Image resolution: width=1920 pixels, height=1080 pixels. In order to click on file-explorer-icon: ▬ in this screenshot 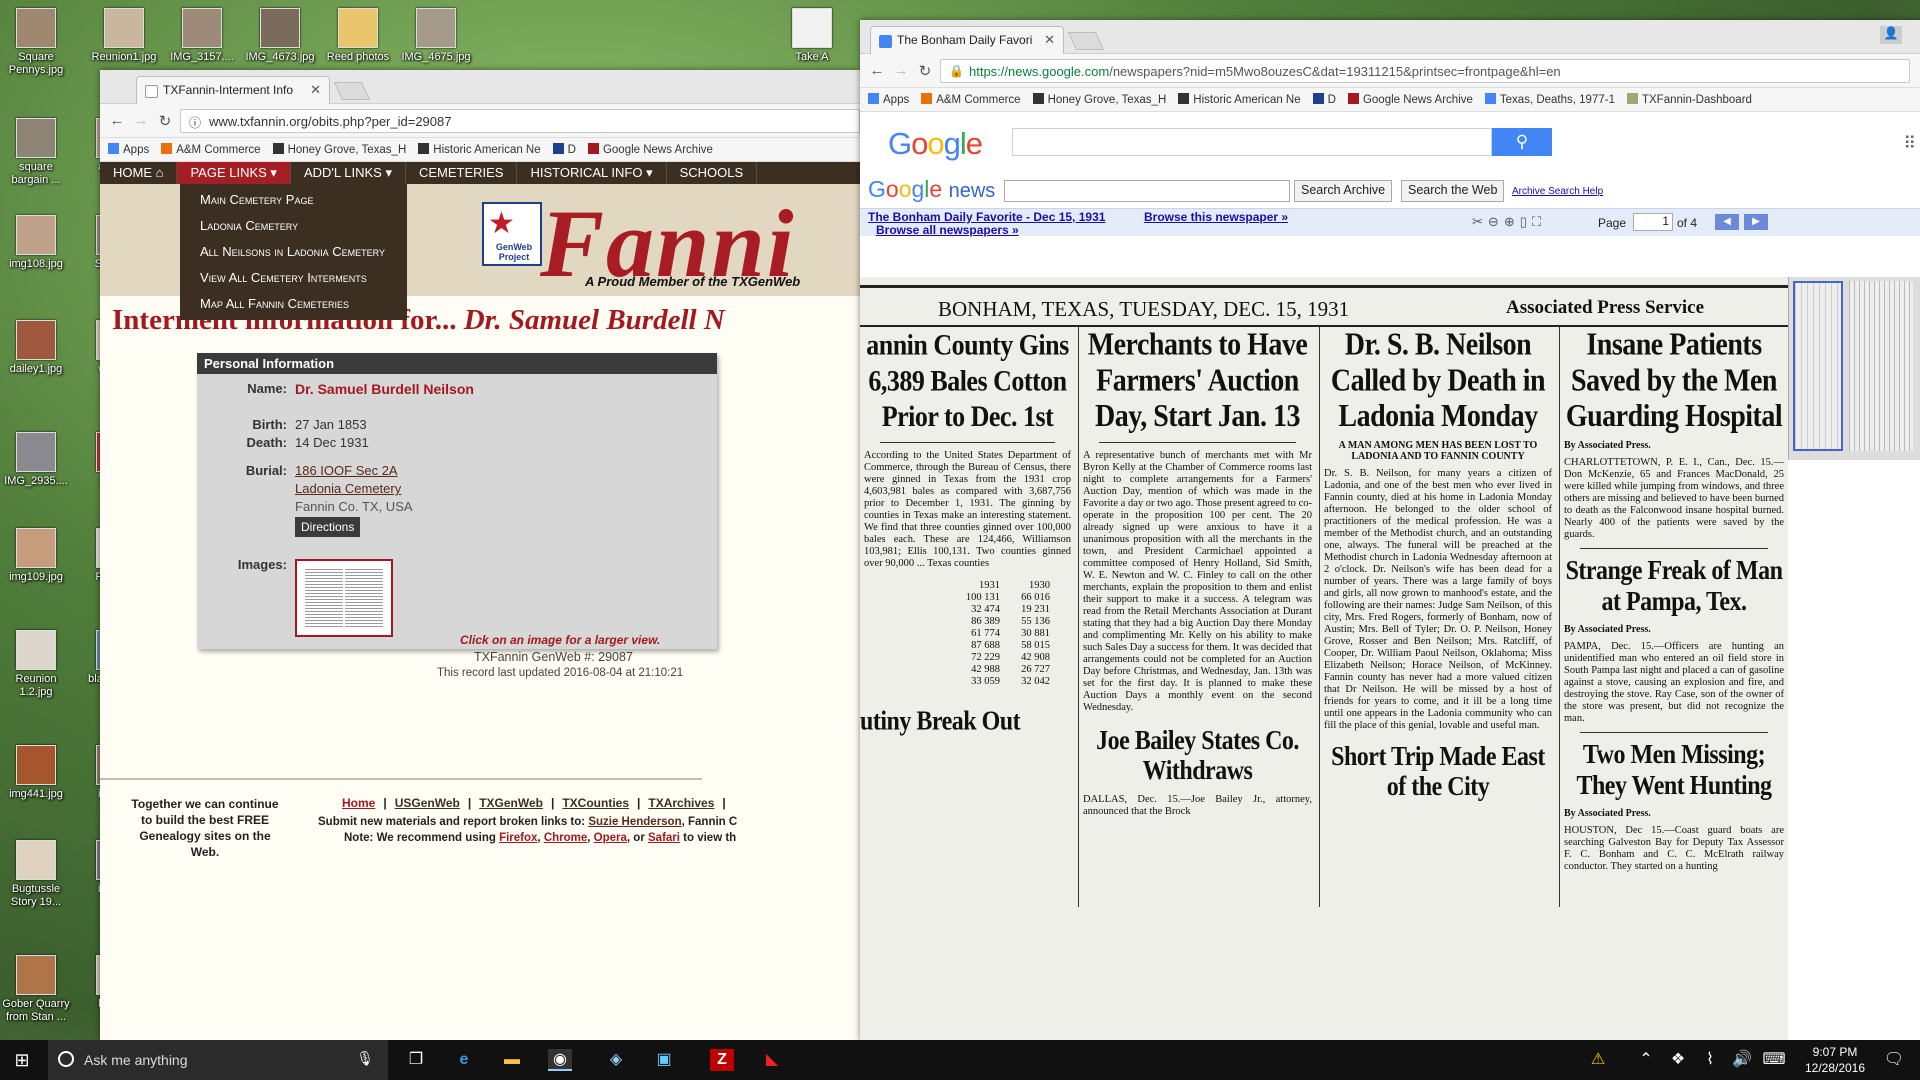, I will do `click(512, 1060)`.